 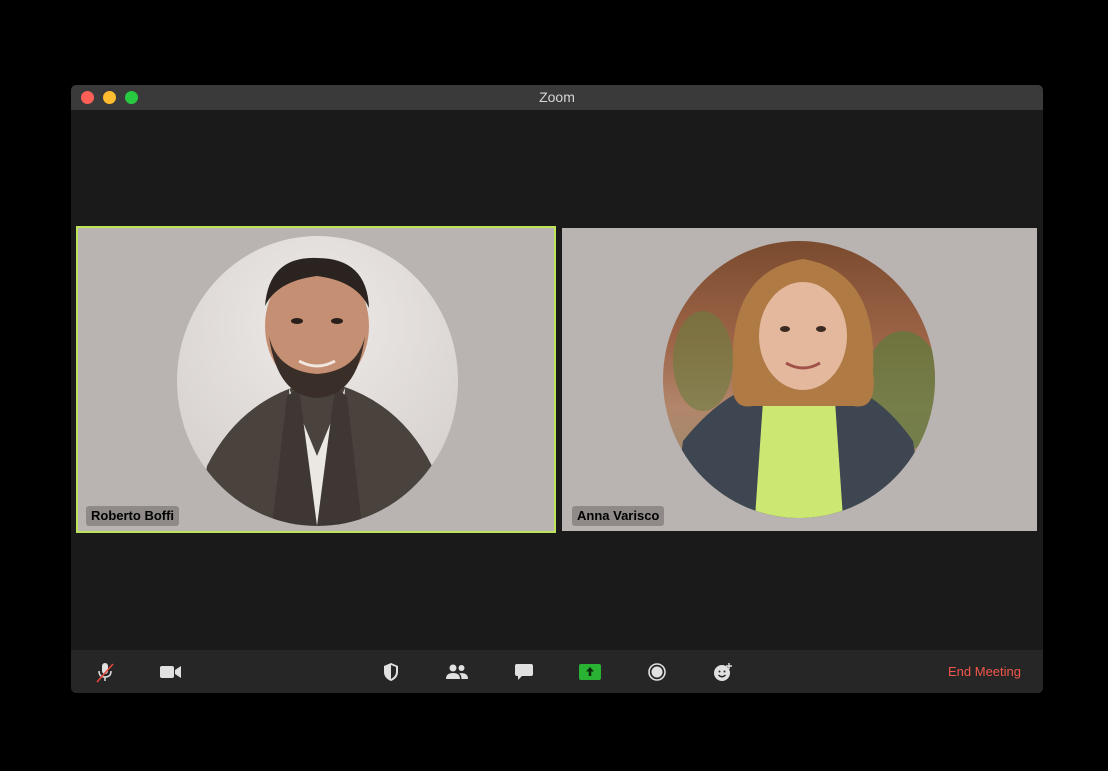 I want to click on participant-name-label: Anna Varisco, so click(x=618, y=516).